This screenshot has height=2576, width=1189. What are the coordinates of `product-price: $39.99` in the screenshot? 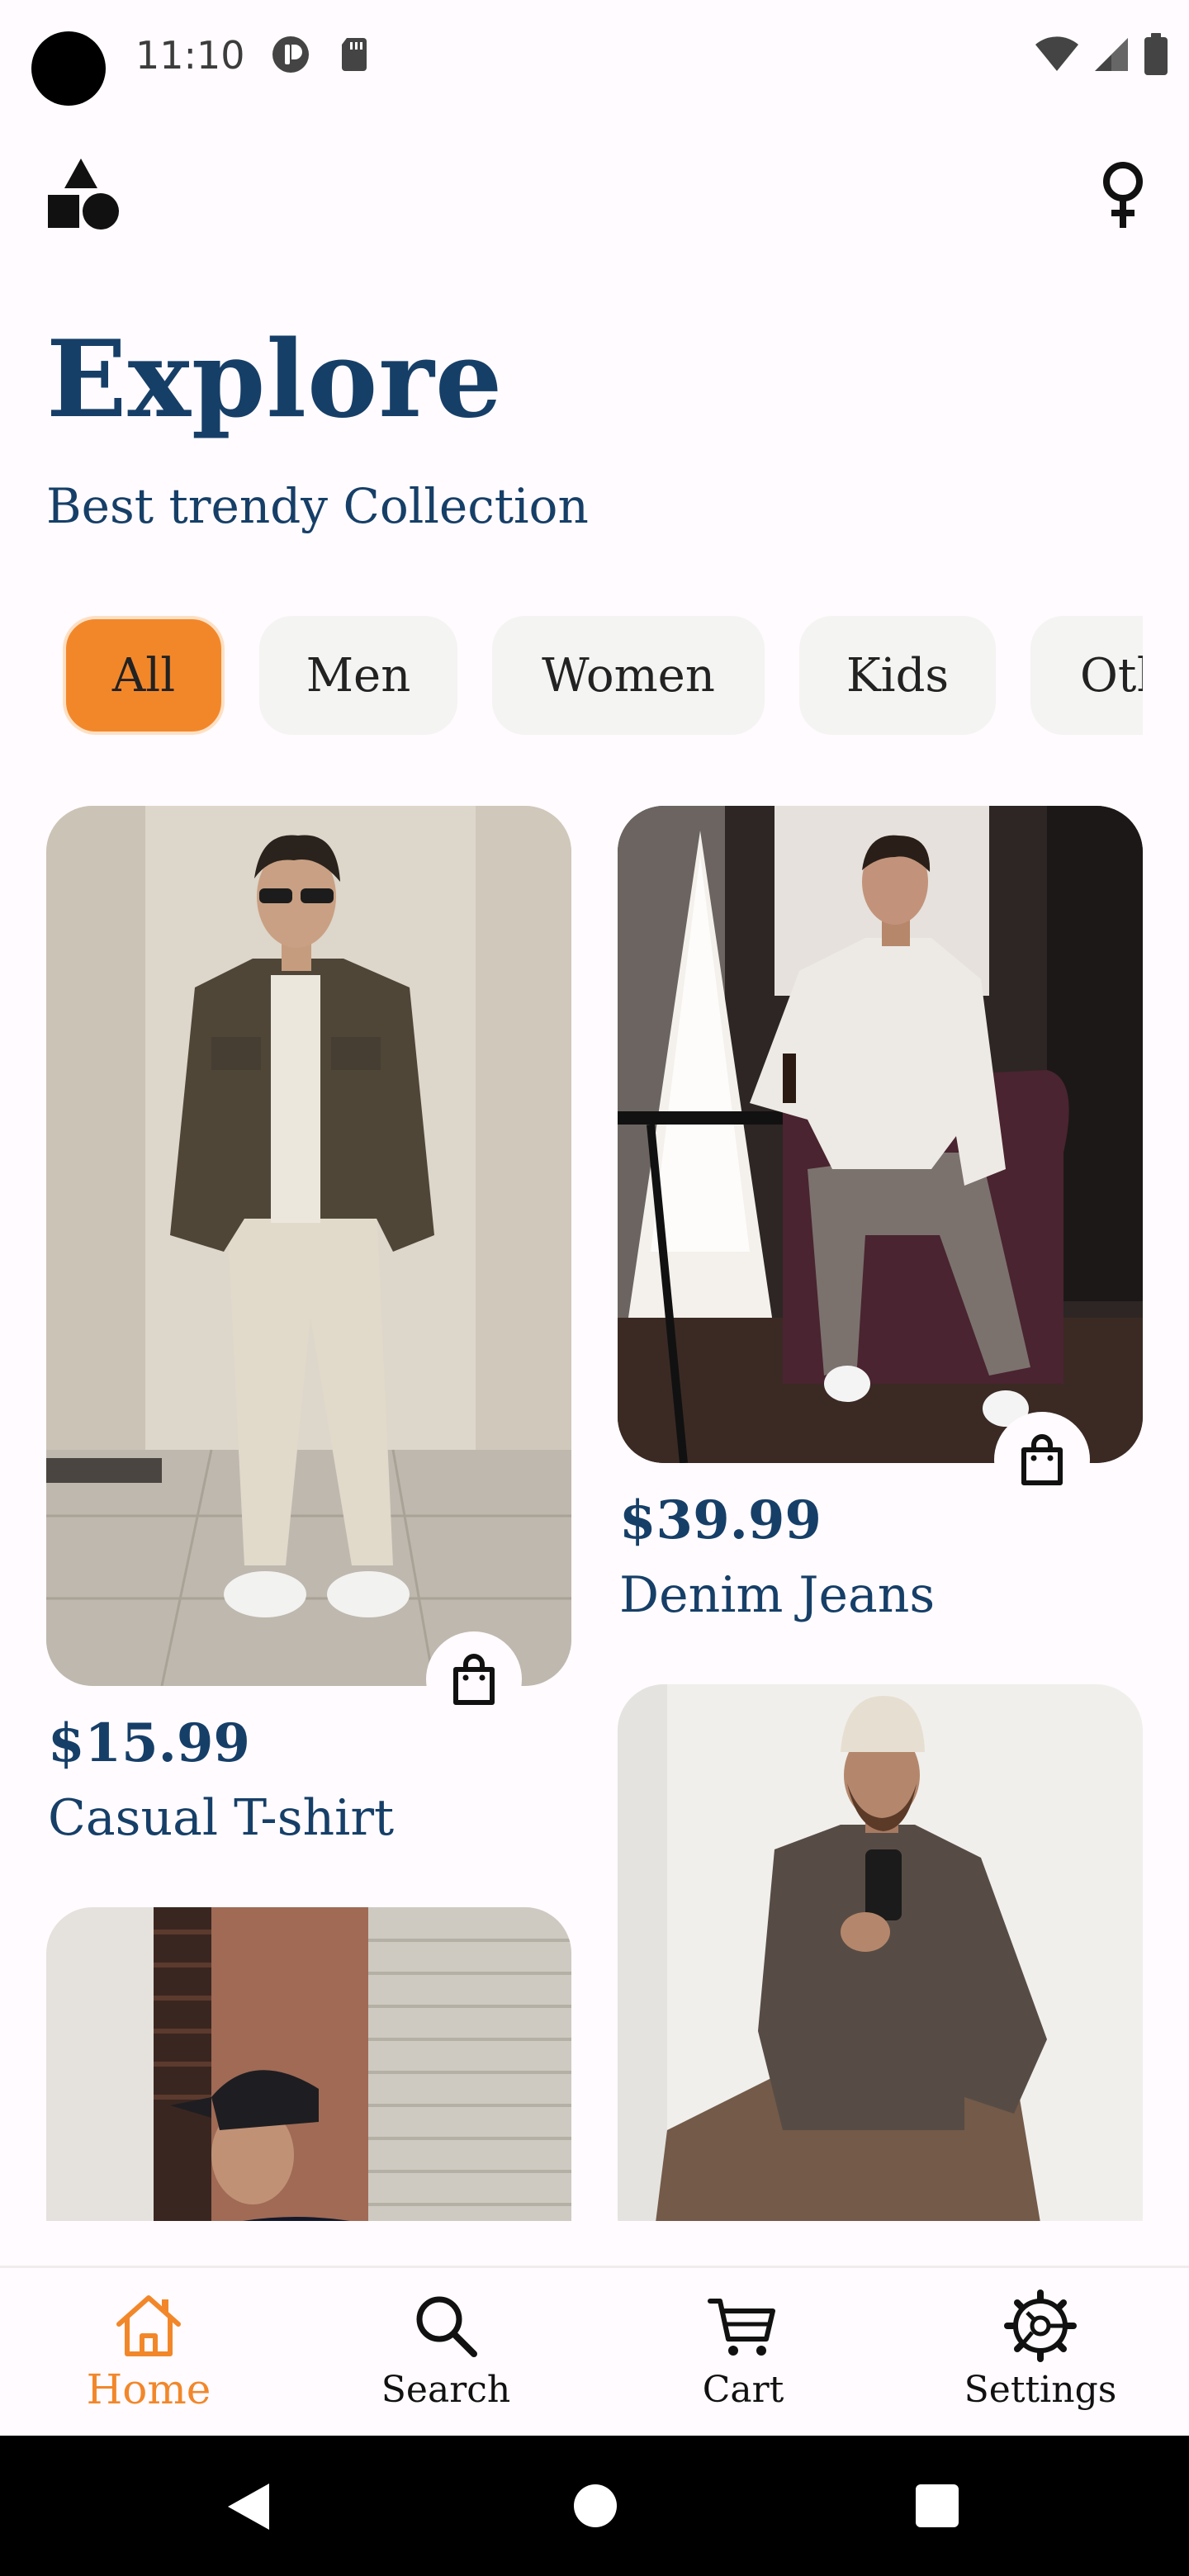 It's located at (720, 1520).